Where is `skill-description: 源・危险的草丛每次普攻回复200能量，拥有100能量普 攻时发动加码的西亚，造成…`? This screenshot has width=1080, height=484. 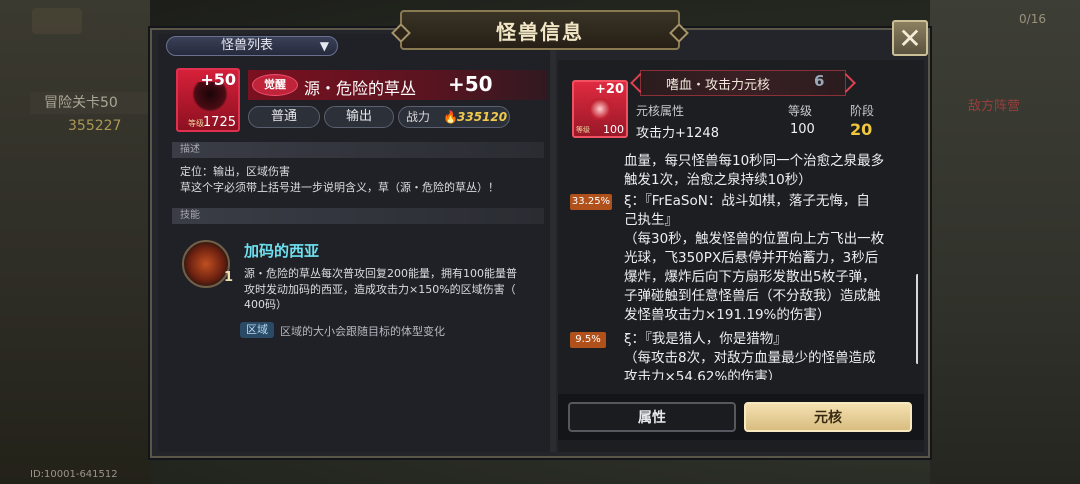
skill-description: 源・危险的草丛每次普攻回复200能量，拥有100能量普 攻时发动加码的西亚，造成… is located at coordinates (394, 289).